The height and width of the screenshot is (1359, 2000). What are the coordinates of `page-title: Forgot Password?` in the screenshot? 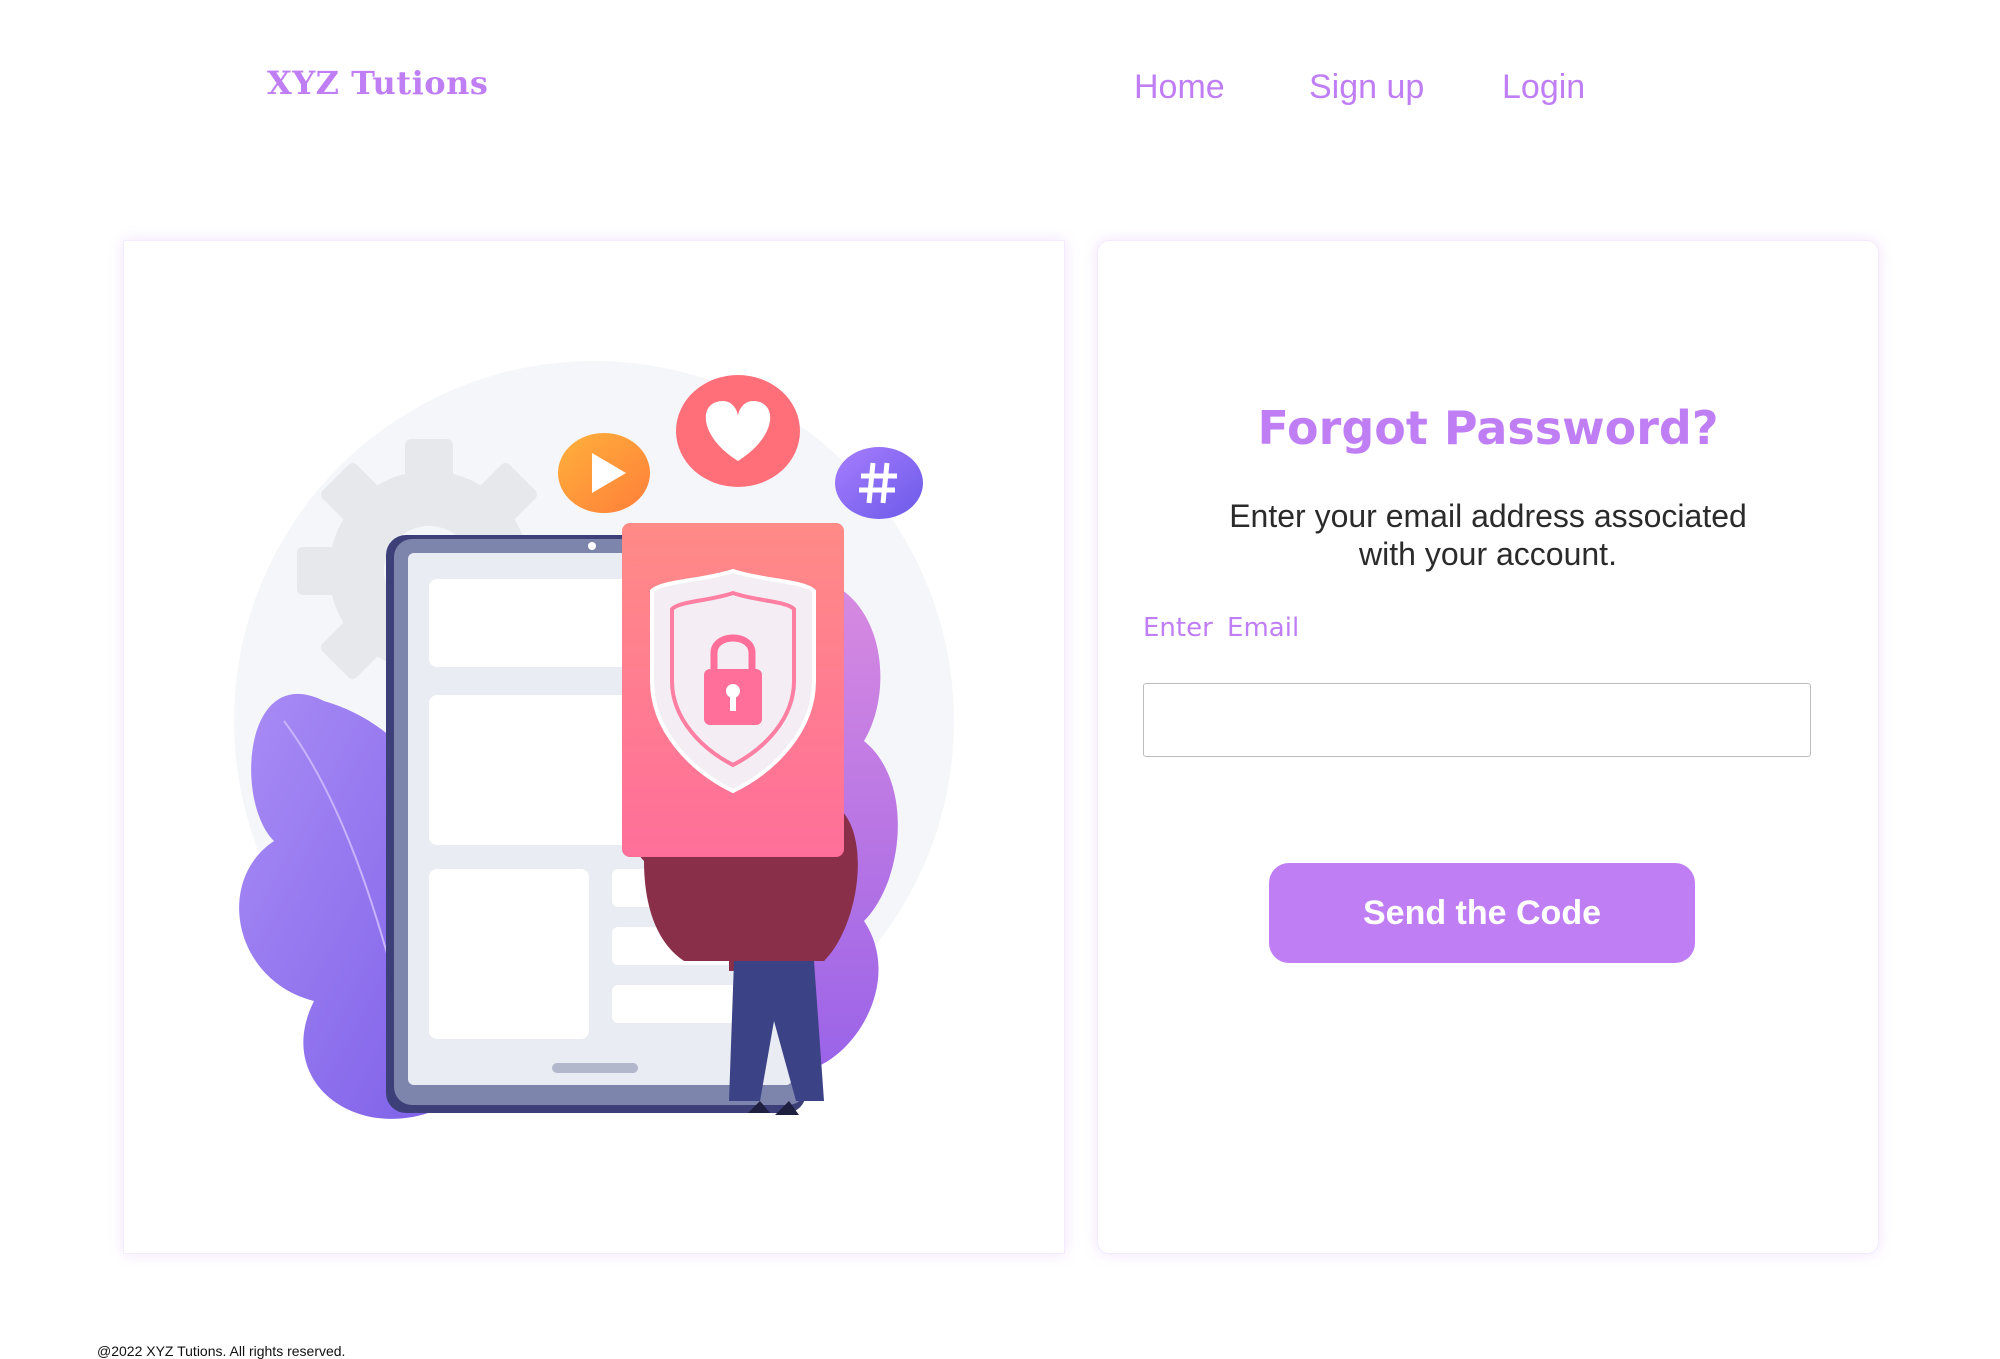 It's located at (1488, 428).